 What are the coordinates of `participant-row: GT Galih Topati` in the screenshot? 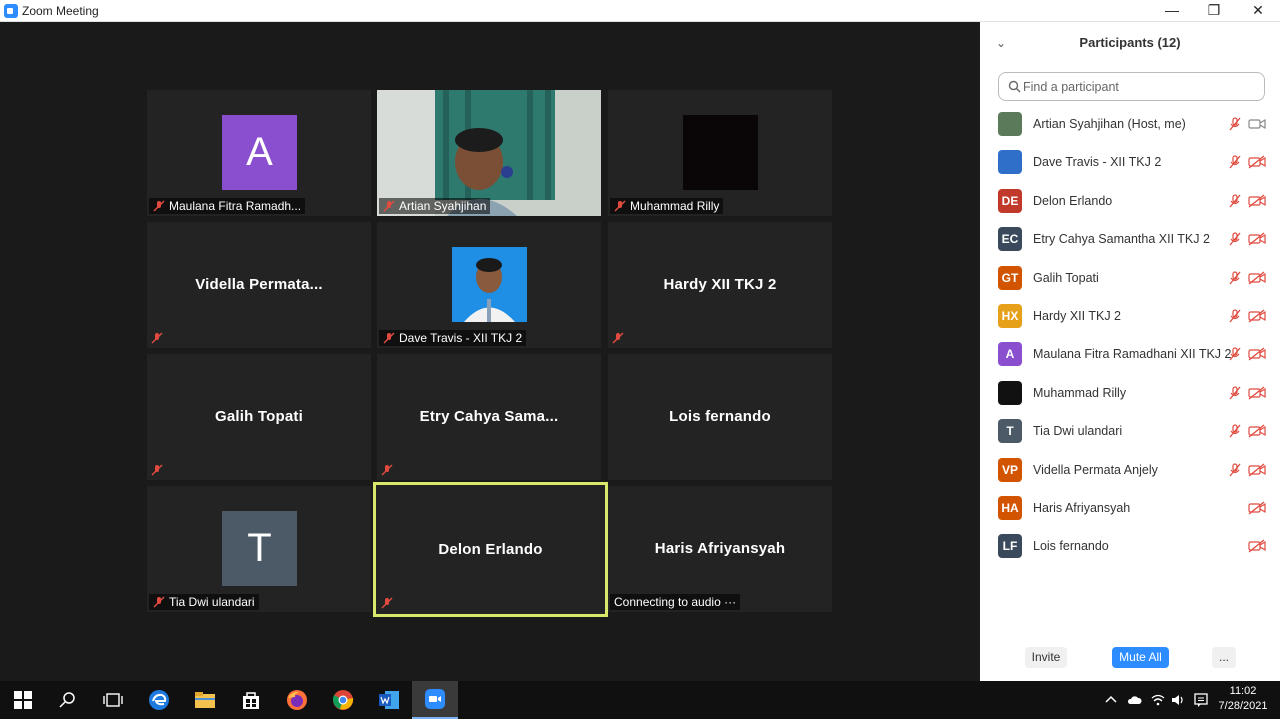 It's located at (1130, 278).